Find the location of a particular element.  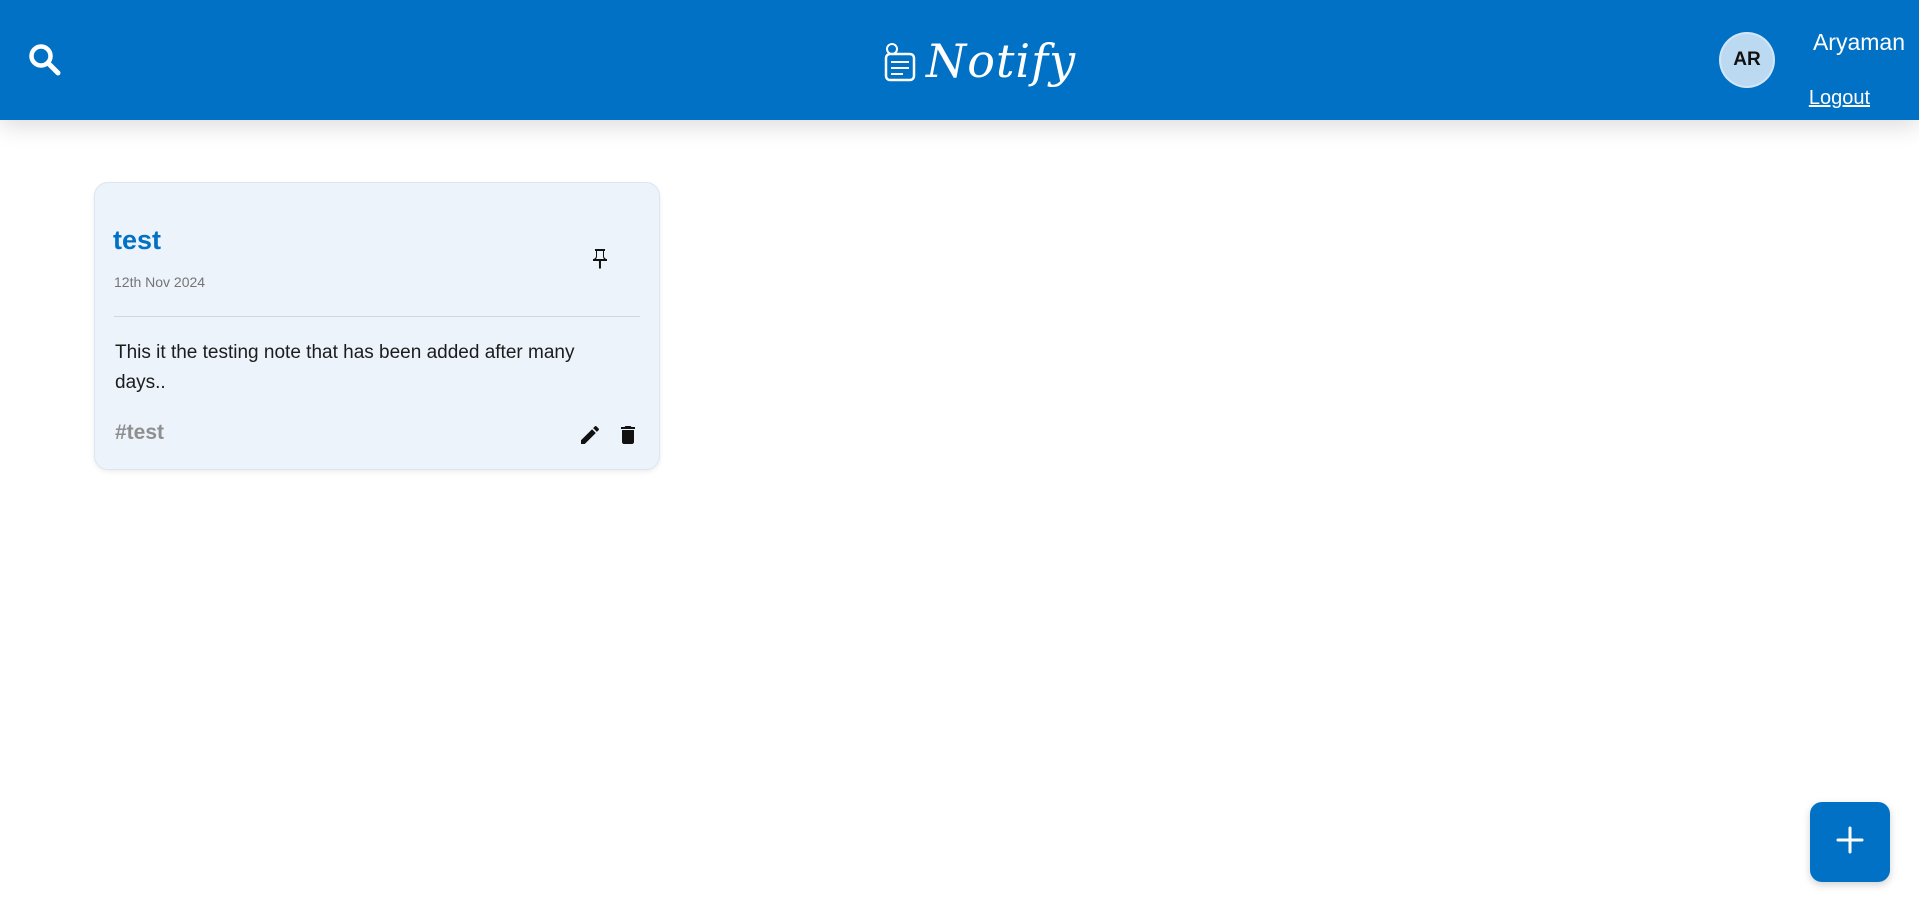

pencil-icon is located at coordinates (590, 435).